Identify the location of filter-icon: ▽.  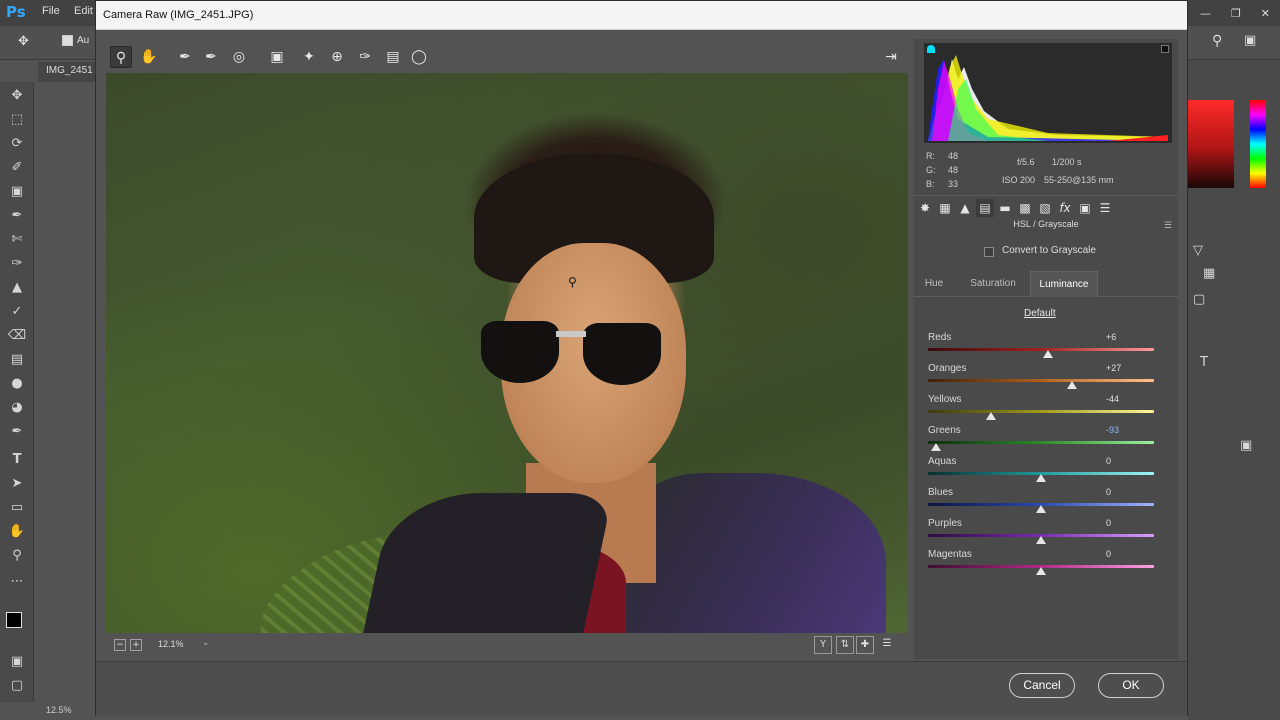
(1198, 250).